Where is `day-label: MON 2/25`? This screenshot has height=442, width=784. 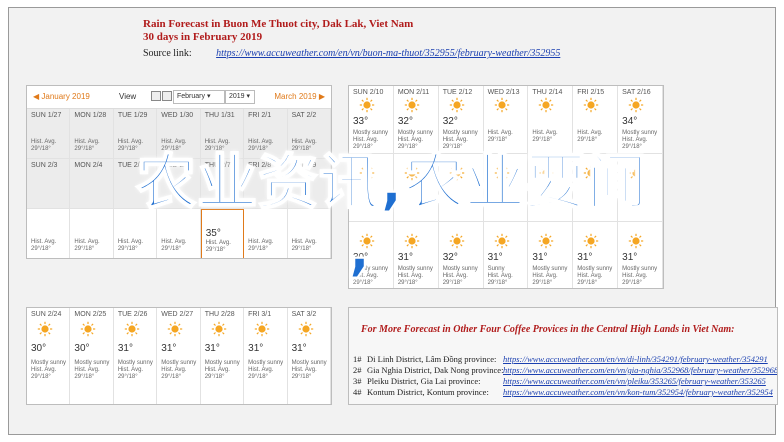
day-label: MON 2/25 is located at coordinates (90, 314).